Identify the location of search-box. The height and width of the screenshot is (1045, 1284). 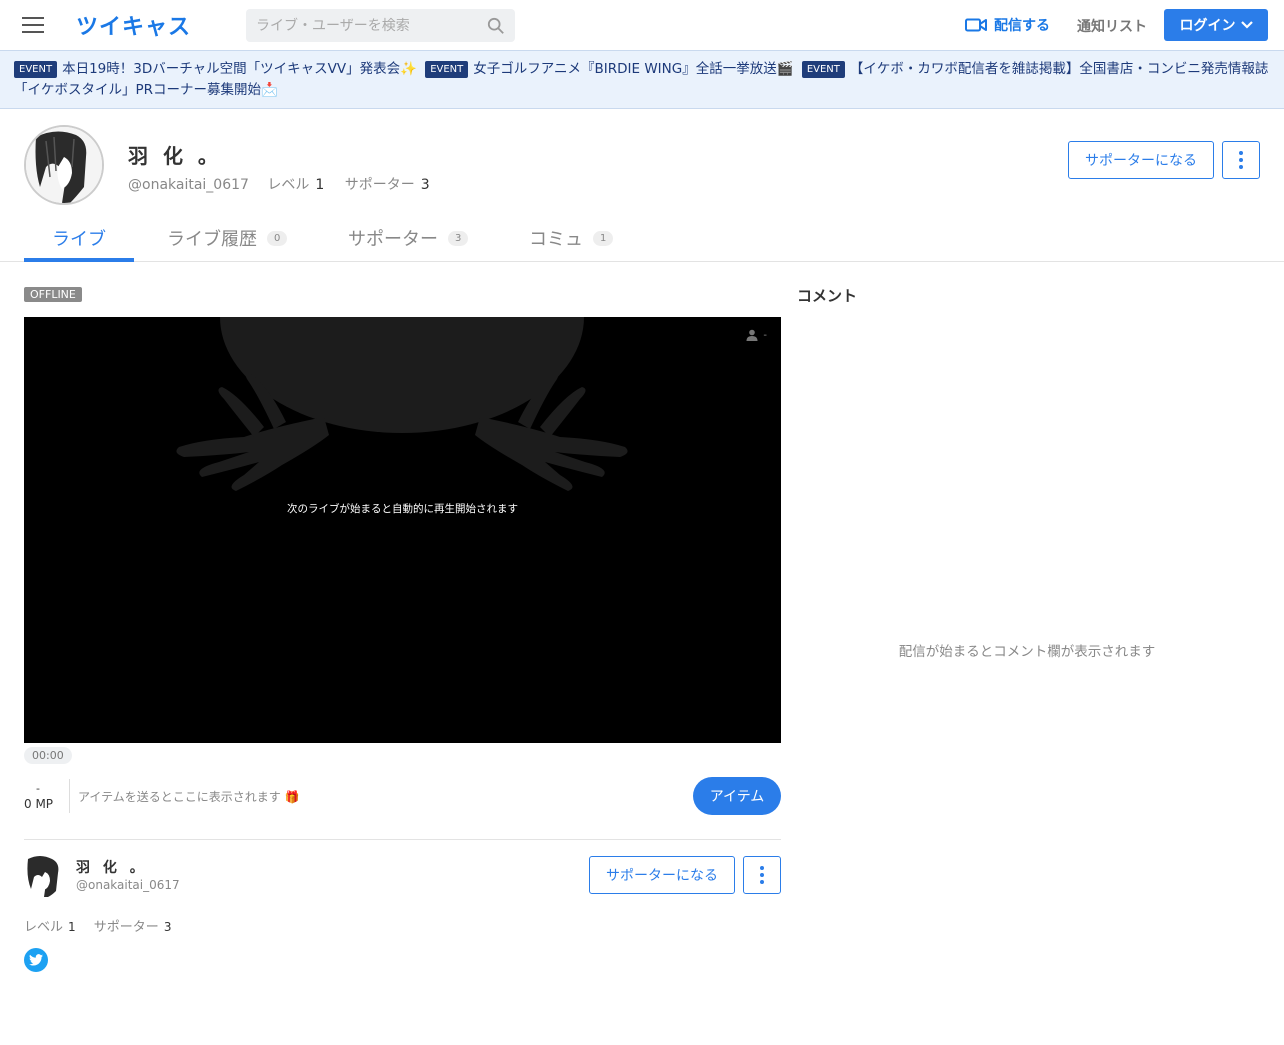
(380, 25).